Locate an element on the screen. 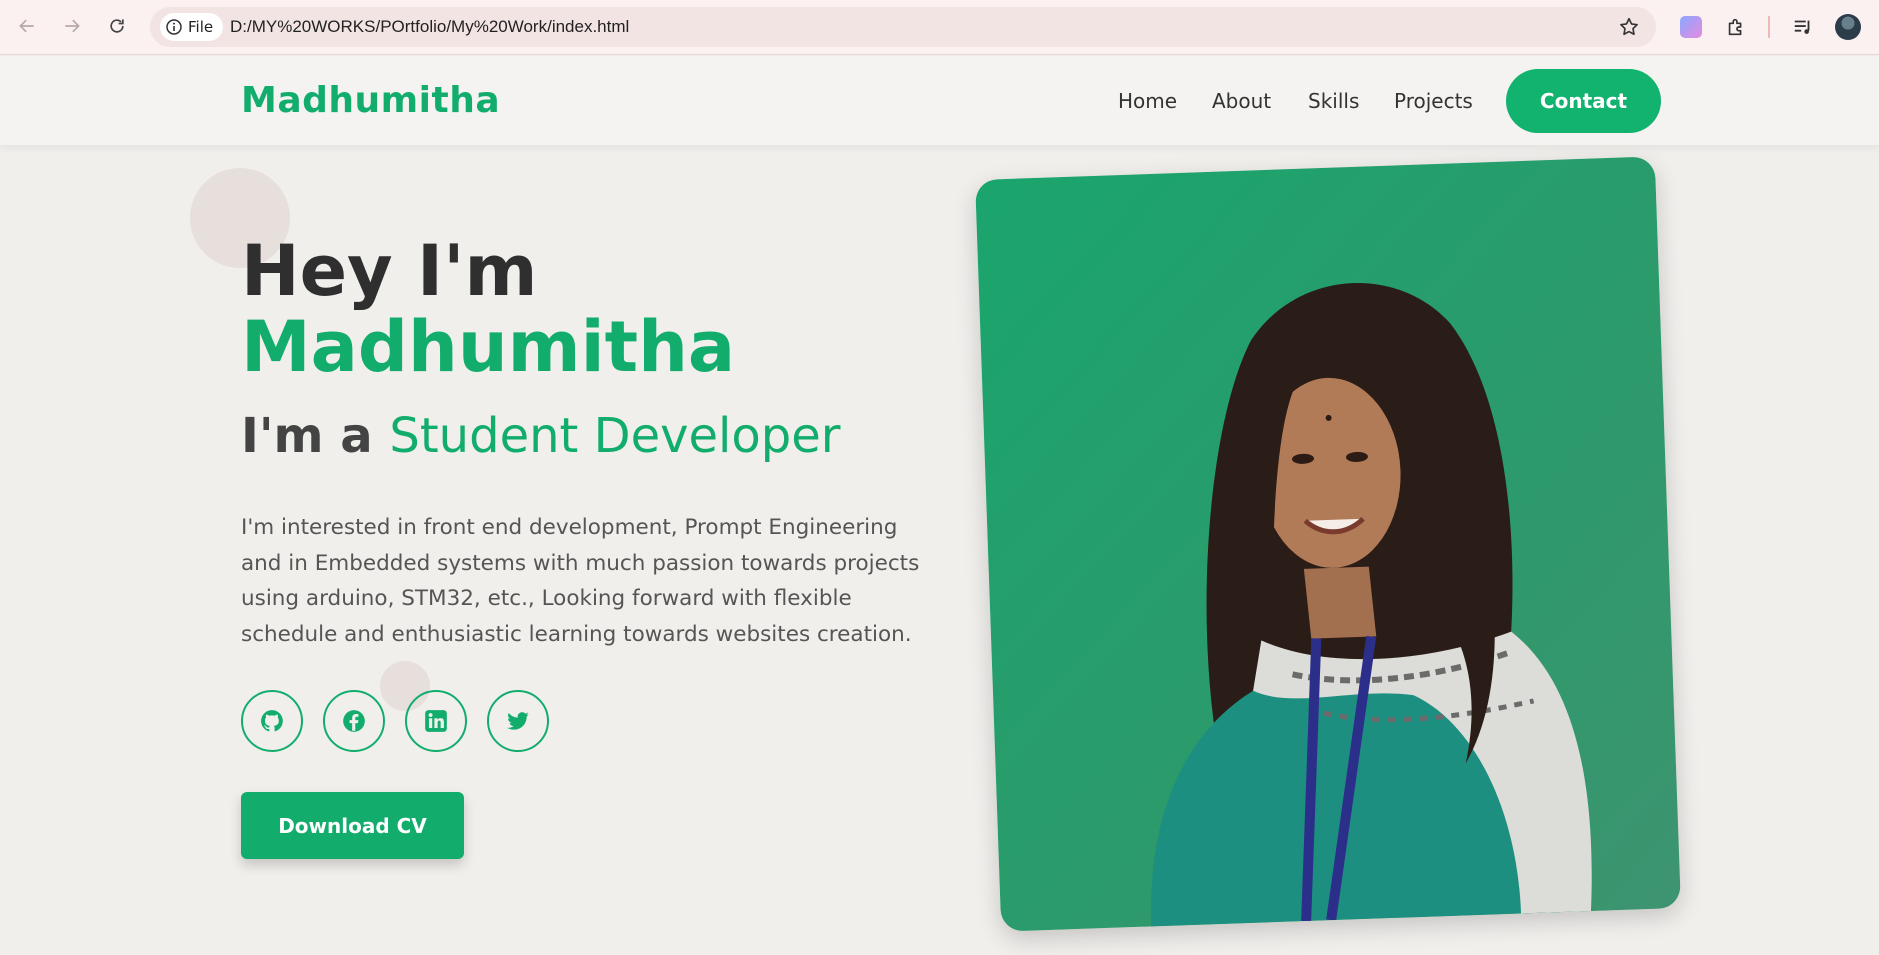  extension-icon is located at coordinates (1691, 27).